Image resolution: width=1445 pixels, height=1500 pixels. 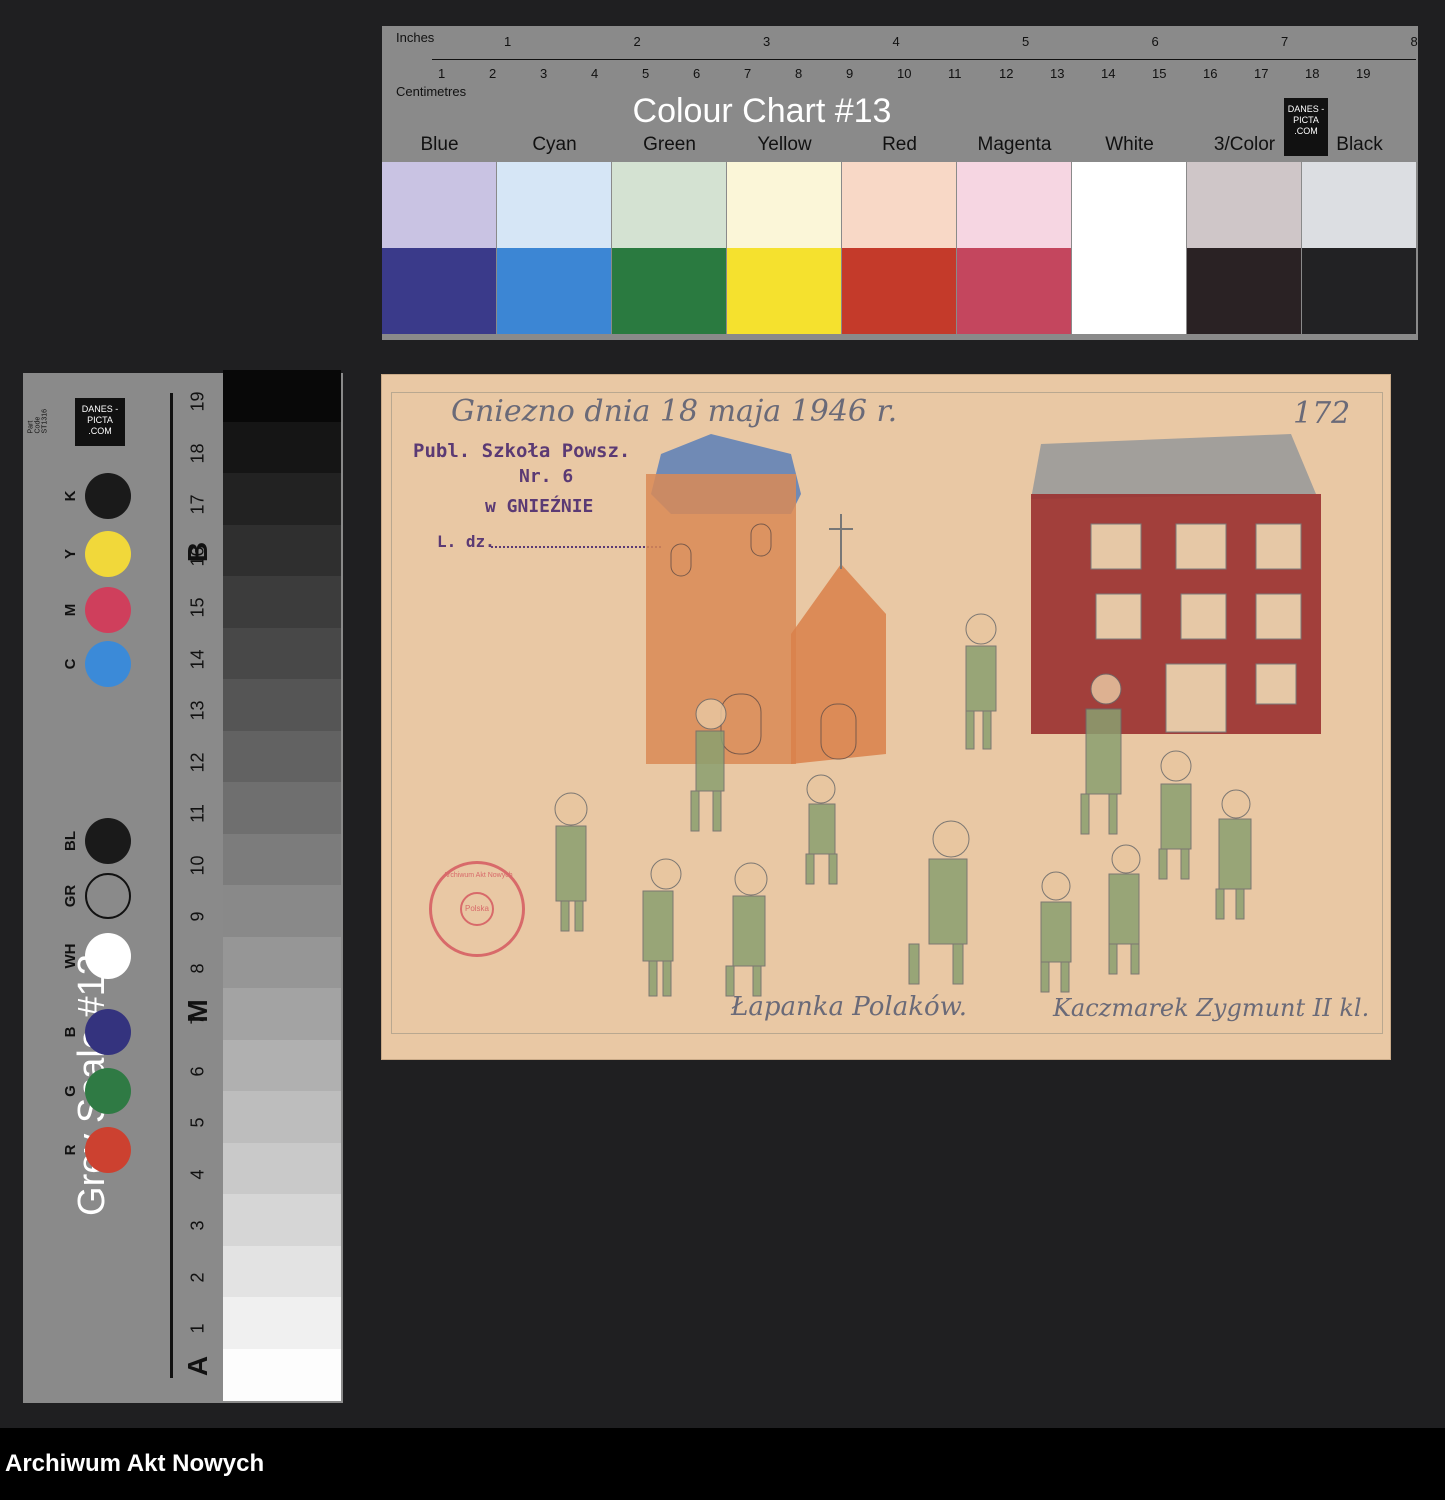 What do you see at coordinates (1159, 73) in the screenshot?
I see `cm-mark-15: 15` at bounding box center [1159, 73].